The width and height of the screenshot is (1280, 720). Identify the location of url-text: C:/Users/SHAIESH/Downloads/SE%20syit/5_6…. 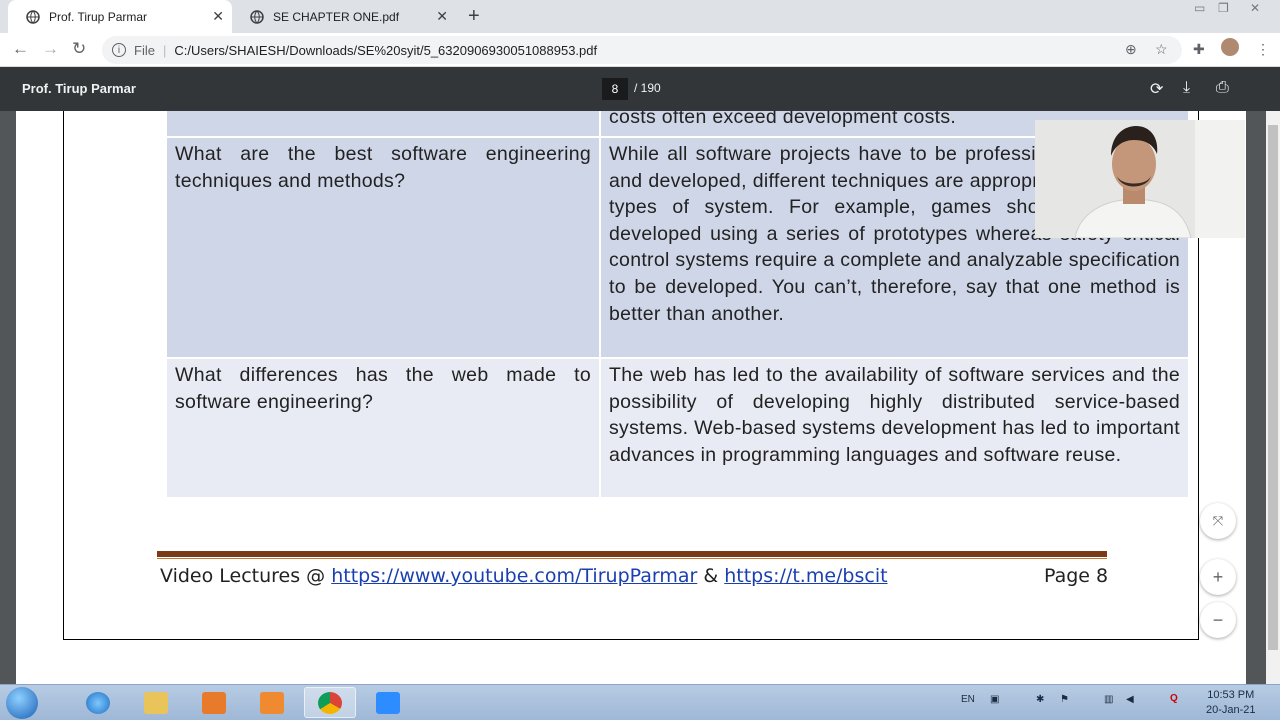
(385, 50).